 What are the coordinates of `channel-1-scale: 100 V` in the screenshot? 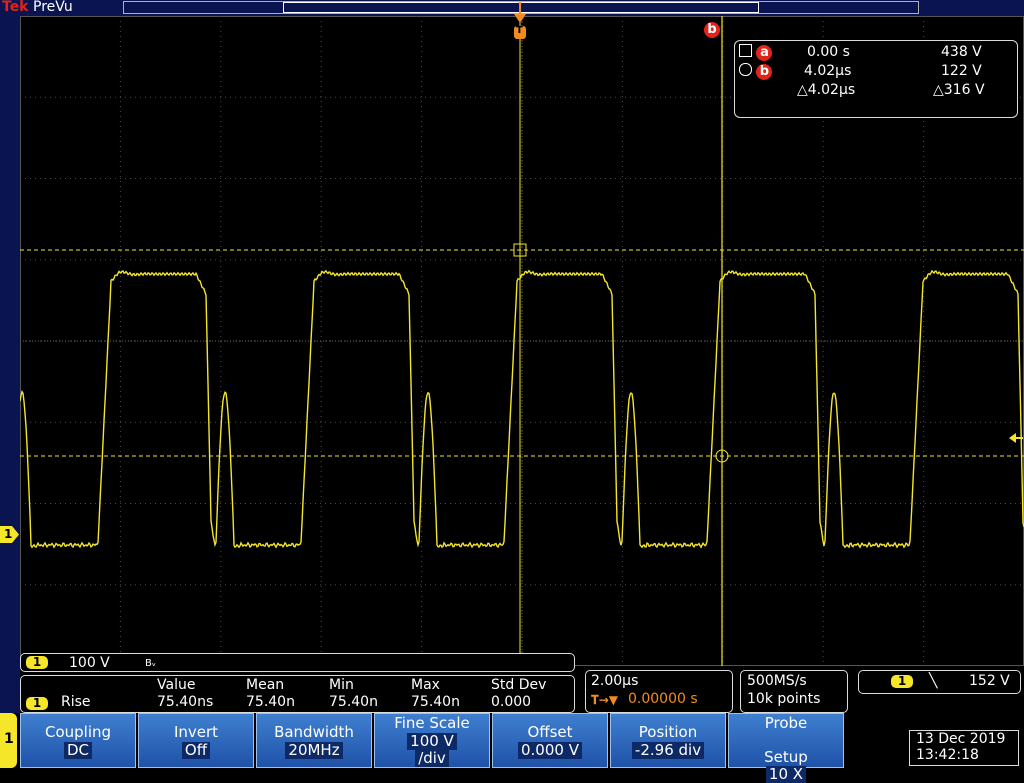 It's located at (89, 663).